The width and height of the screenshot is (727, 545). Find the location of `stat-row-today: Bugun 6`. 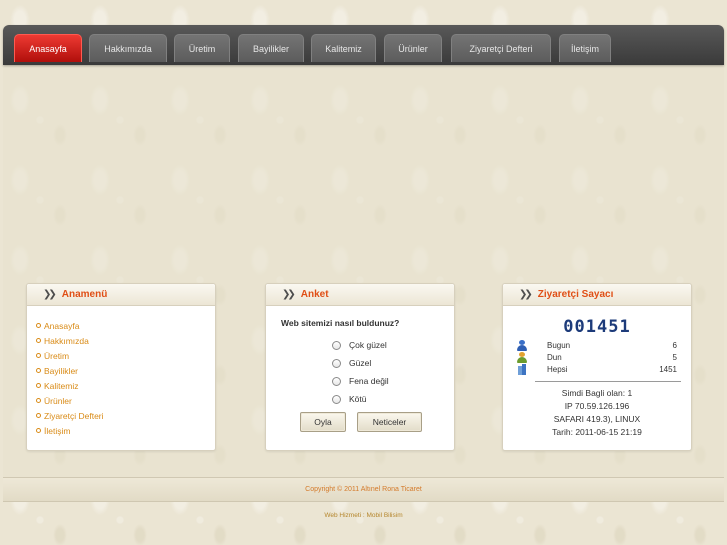

stat-row-today: Bugun 6 is located at coordinates (597, 345).